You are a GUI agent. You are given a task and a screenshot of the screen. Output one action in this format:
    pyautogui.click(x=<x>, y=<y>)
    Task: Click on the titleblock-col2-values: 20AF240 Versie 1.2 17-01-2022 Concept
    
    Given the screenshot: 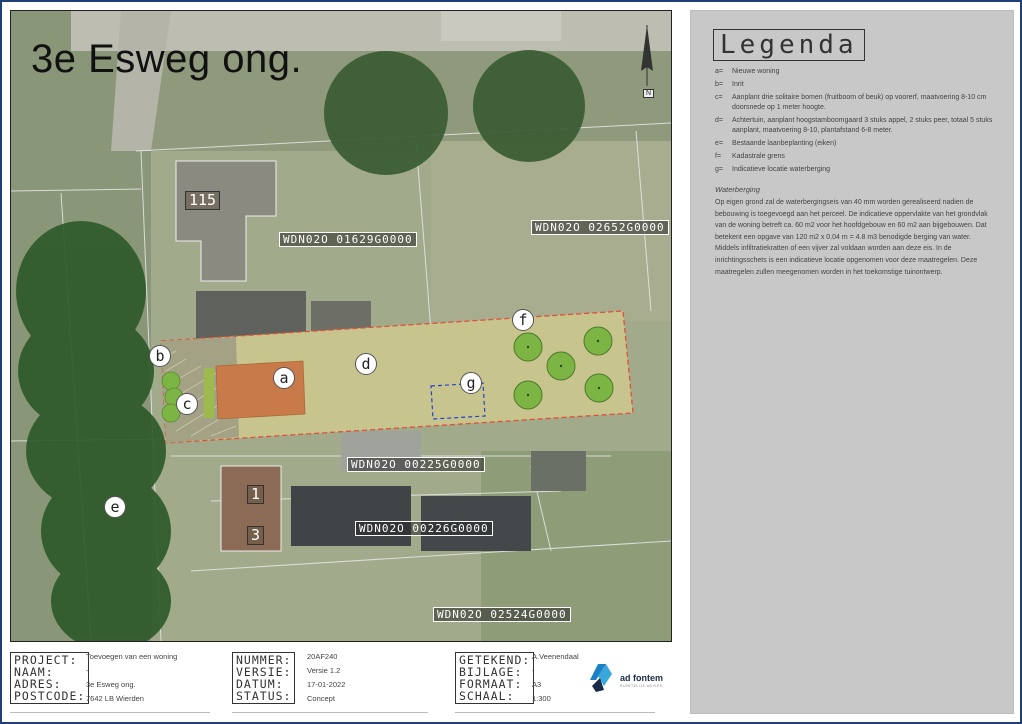 What is the action you would take?
    pyautogui.click(x=326, y=677)
    